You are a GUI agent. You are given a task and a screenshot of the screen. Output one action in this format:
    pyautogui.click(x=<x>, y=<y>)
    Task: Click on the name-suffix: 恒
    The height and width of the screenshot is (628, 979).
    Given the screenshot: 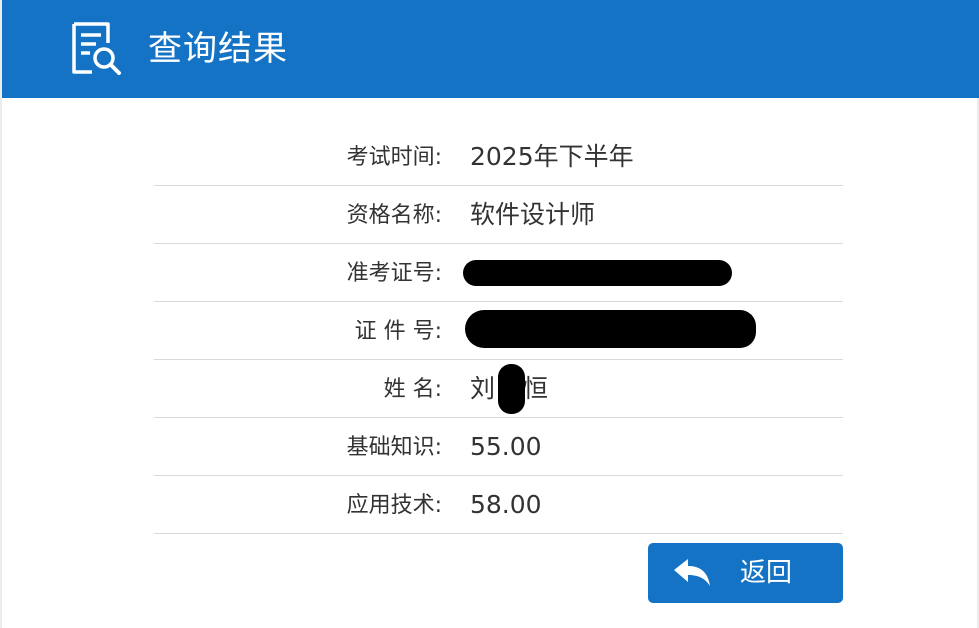 What is the action you would take?
    pyautogui.click(x=536, y=388)
    